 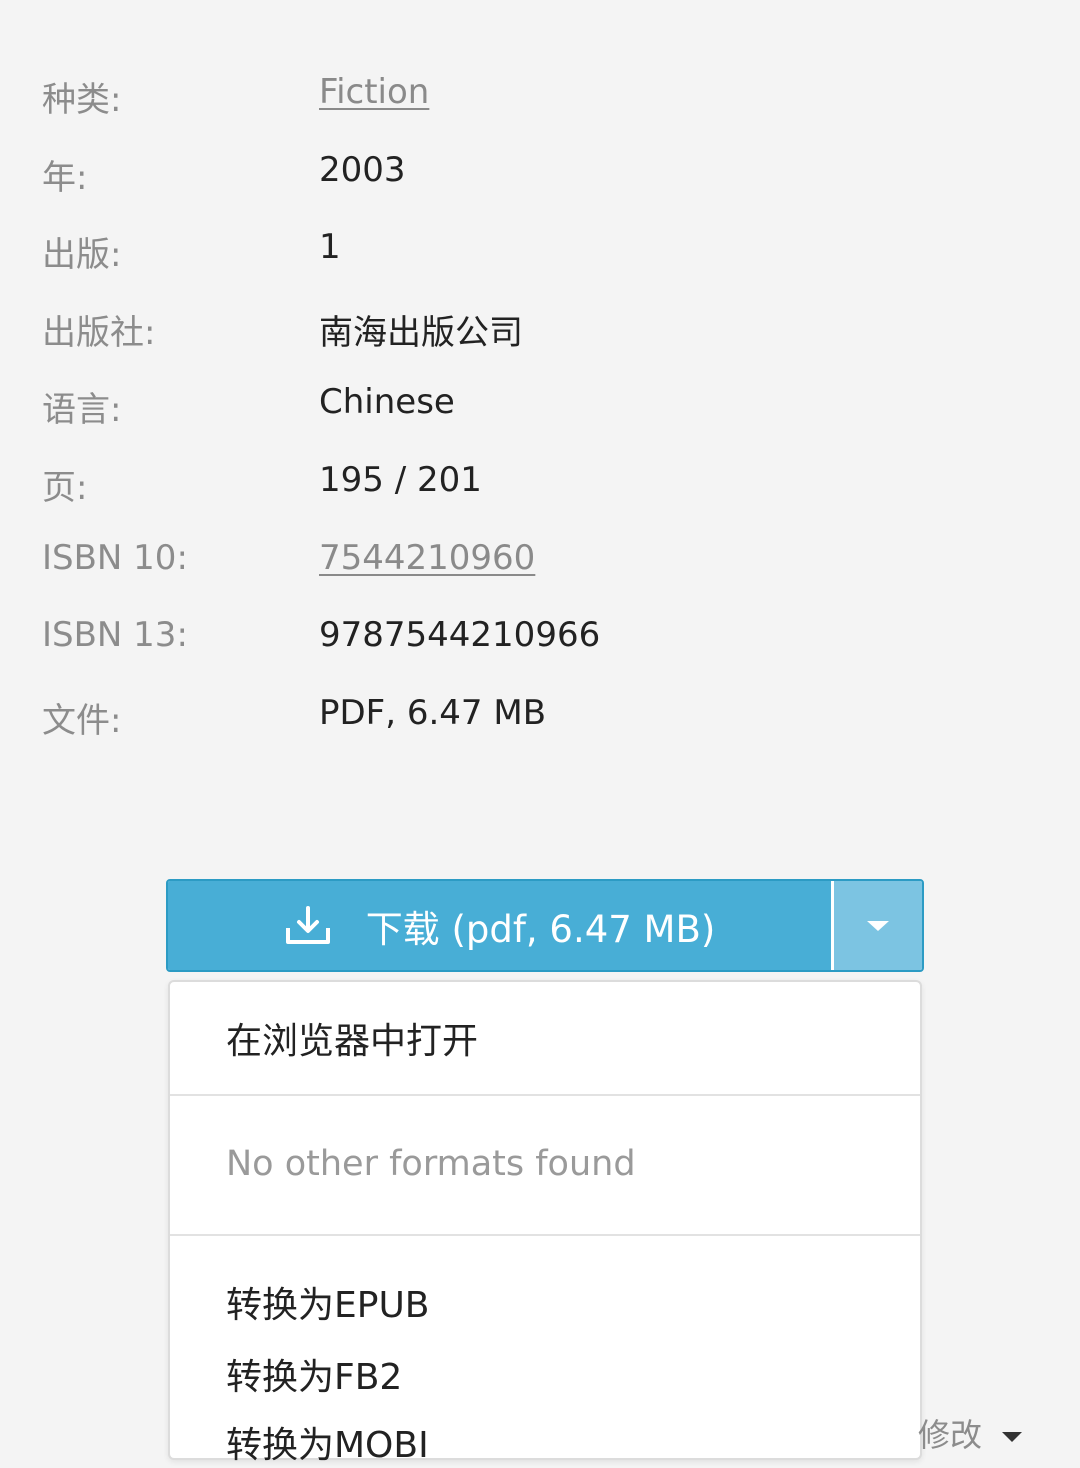 I want to click on file-value: PDF, 6.47 MB, so click(x=433, y=712).